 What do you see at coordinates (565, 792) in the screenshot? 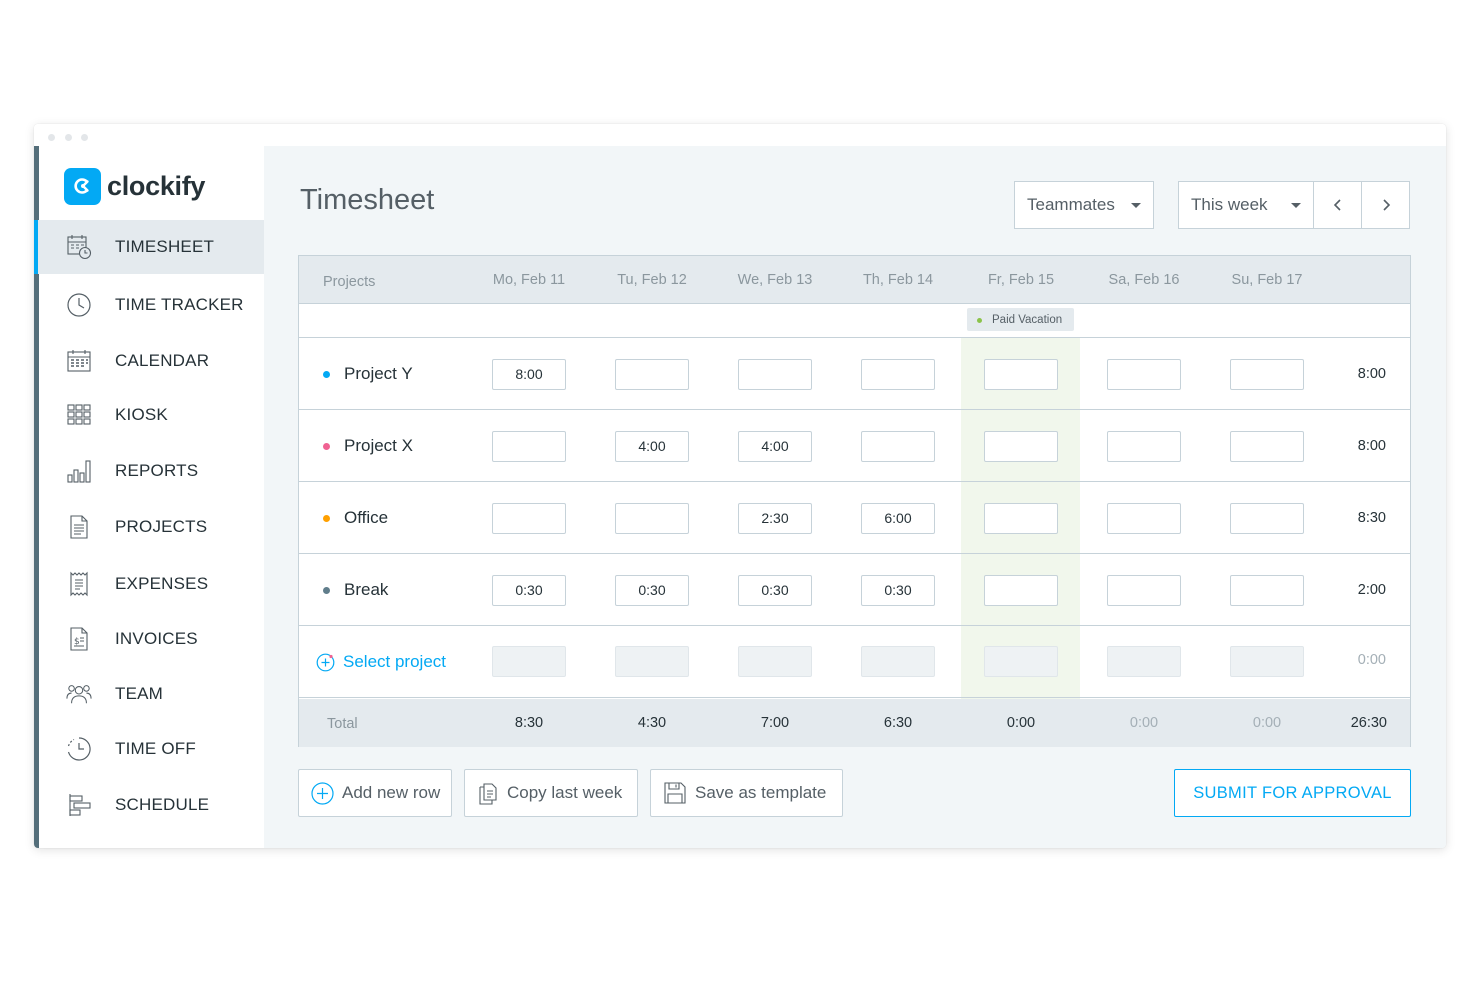
I see `copy-last-week-label: Copy last week` at bounding box center [565, 792].